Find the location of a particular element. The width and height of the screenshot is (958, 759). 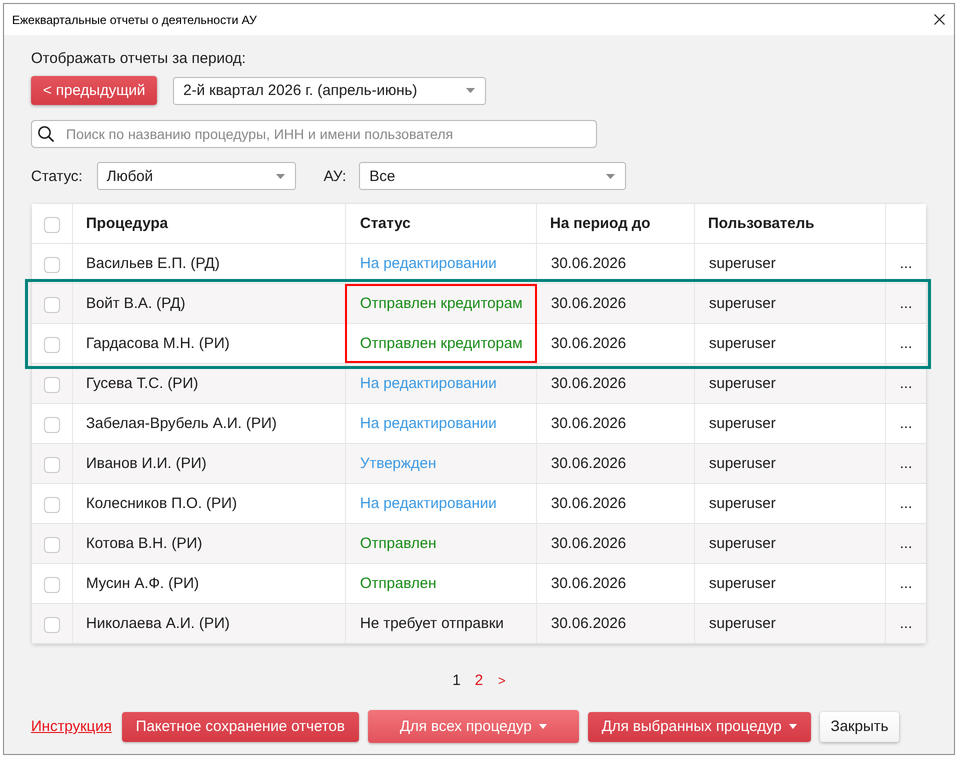

search-icon is located at coordinates (46, 134).